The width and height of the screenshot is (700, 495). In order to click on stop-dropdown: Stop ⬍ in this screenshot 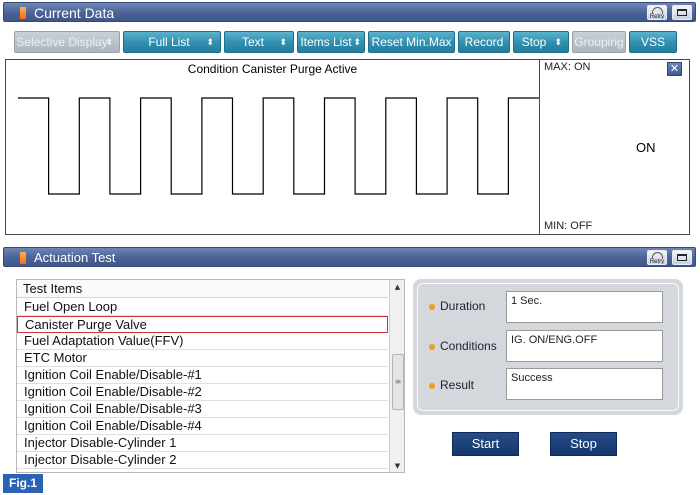, I will do `click(541, 42)`.